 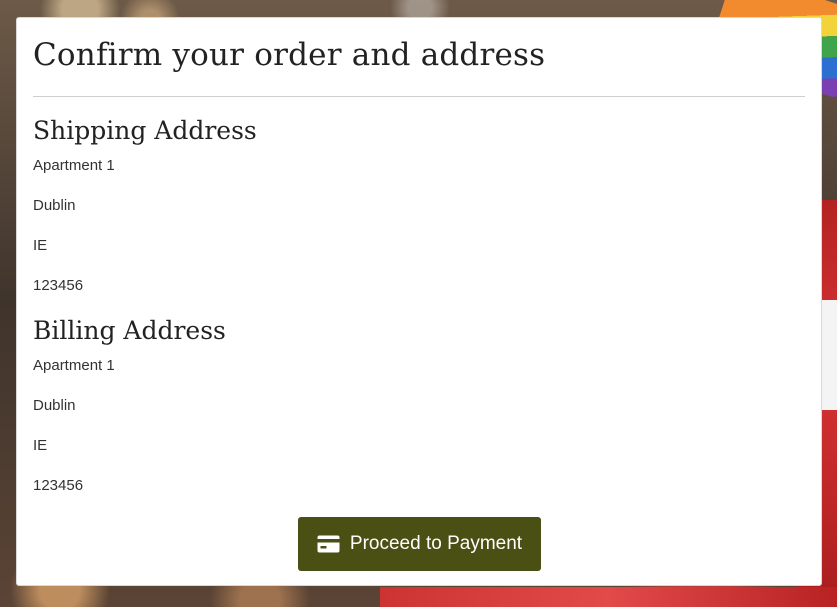 What do you see at coordinates (74, 165) in the screenshot?
I see `shipping-address-line-1: Apartment 1` at bounding box center [74, 165].